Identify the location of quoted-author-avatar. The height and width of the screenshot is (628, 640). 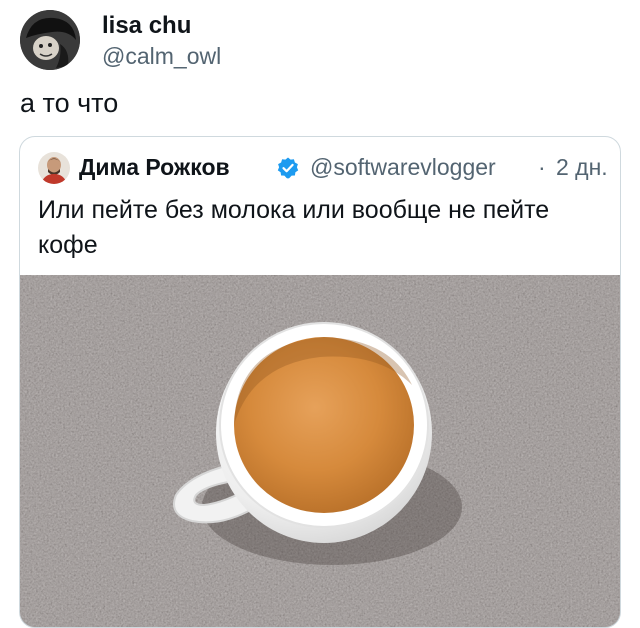
(54, 168).